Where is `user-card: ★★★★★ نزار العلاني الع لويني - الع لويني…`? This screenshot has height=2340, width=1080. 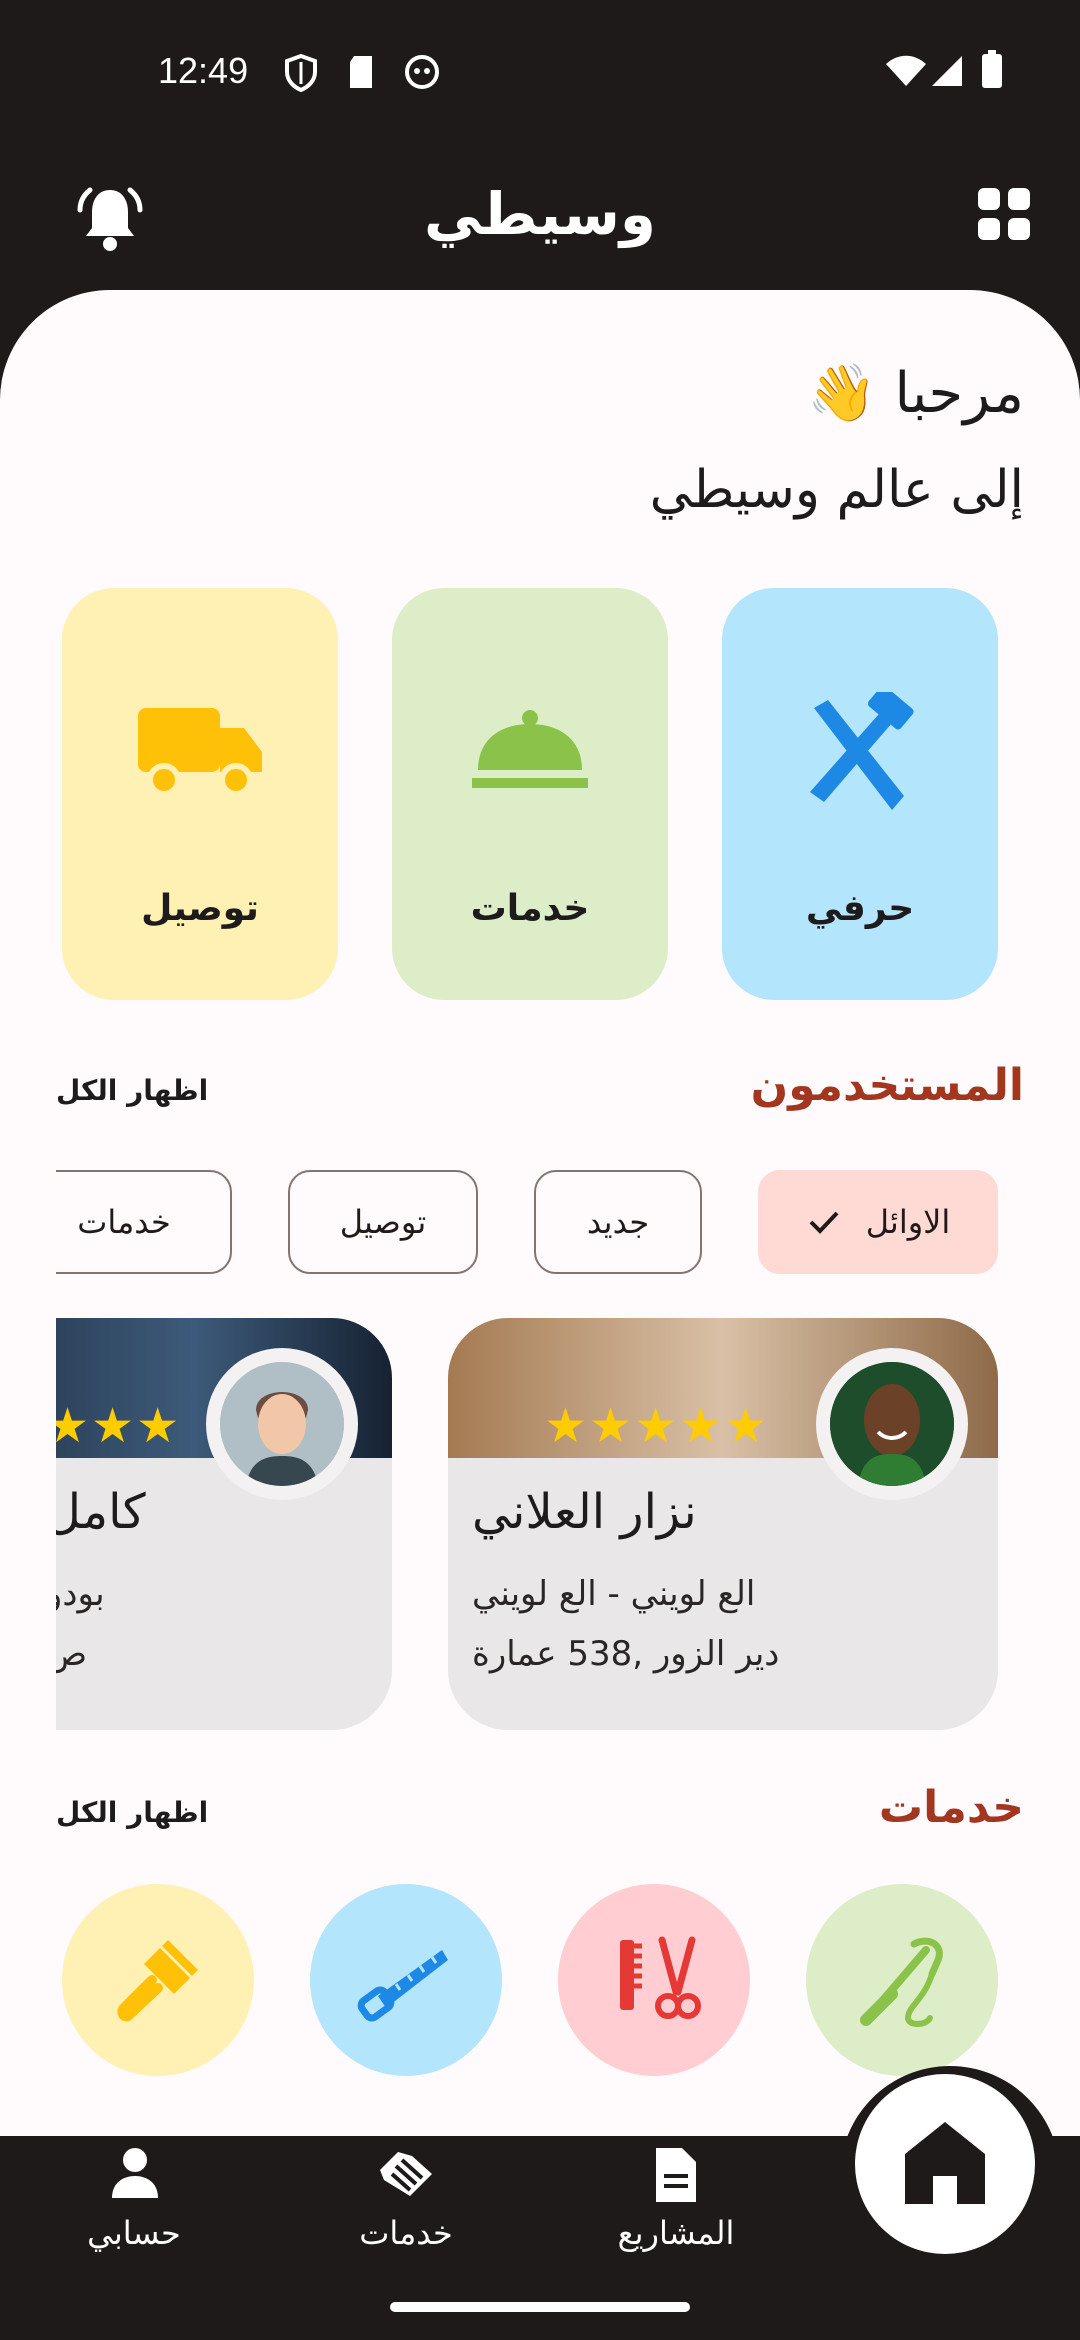 user-card: ★★★★★ نزار العلاني الع لويني - الع لويني… is located at coordinates (723, 1524).